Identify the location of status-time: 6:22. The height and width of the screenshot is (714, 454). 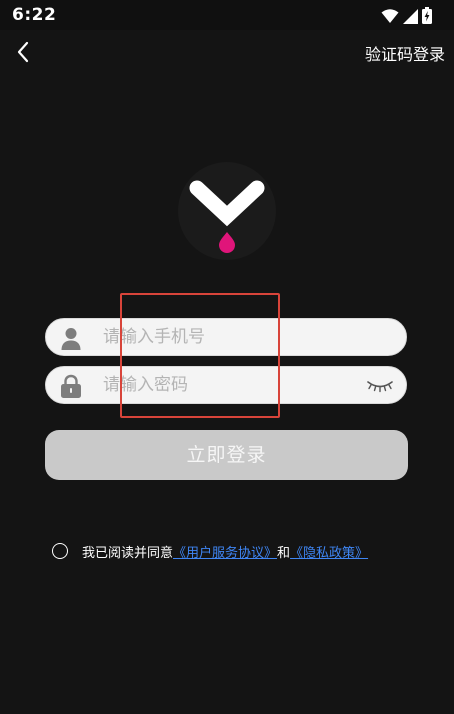
(34, 15).